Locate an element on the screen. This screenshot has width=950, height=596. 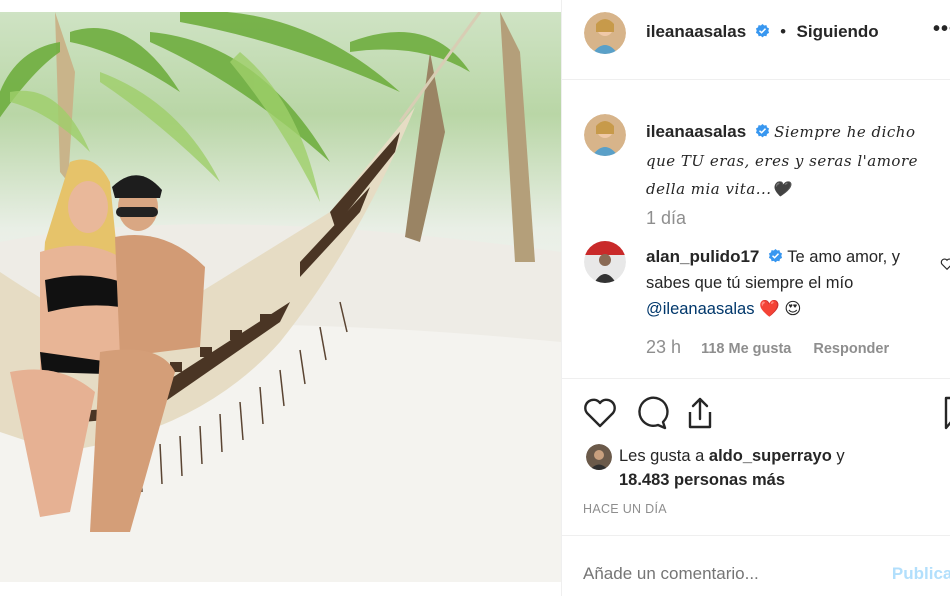
comment-bubble-icon is located at coordinates (651, 413).